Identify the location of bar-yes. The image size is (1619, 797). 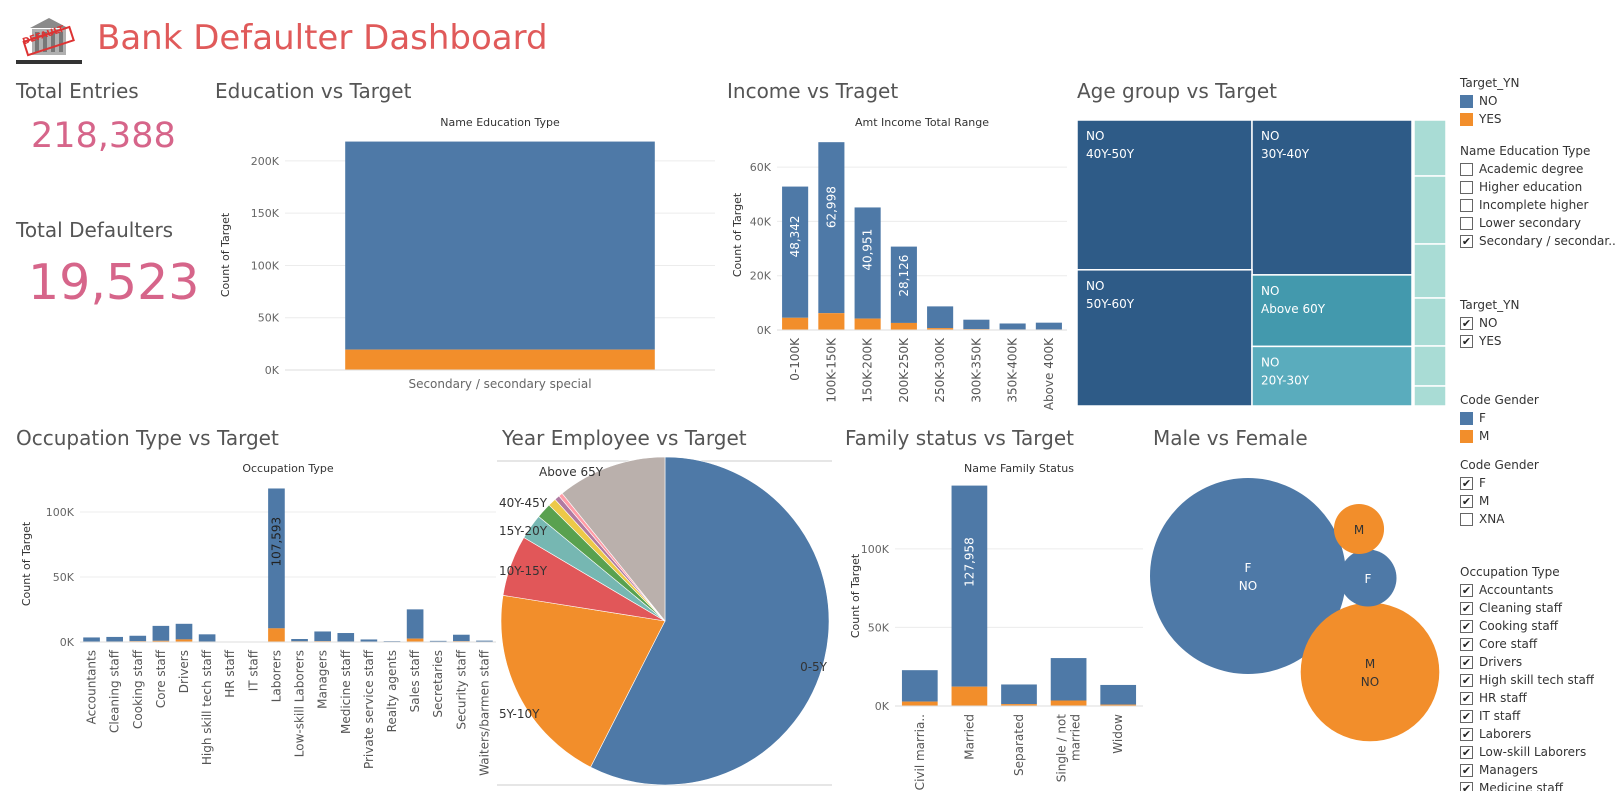
(867, 324).